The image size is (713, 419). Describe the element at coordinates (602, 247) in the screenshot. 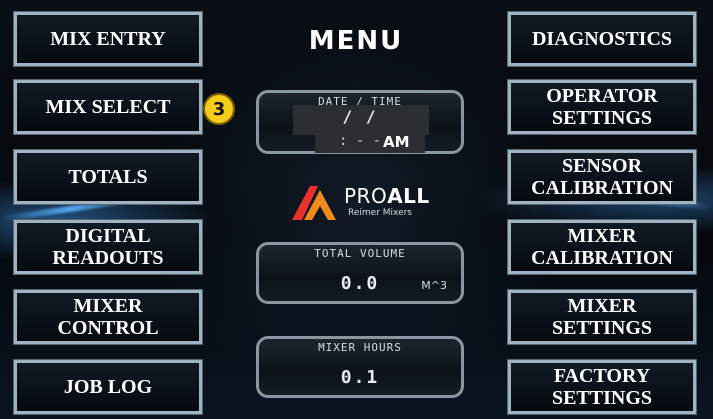

I see `mixer-calibration-button: MIXER CALIBRATION` at that location.